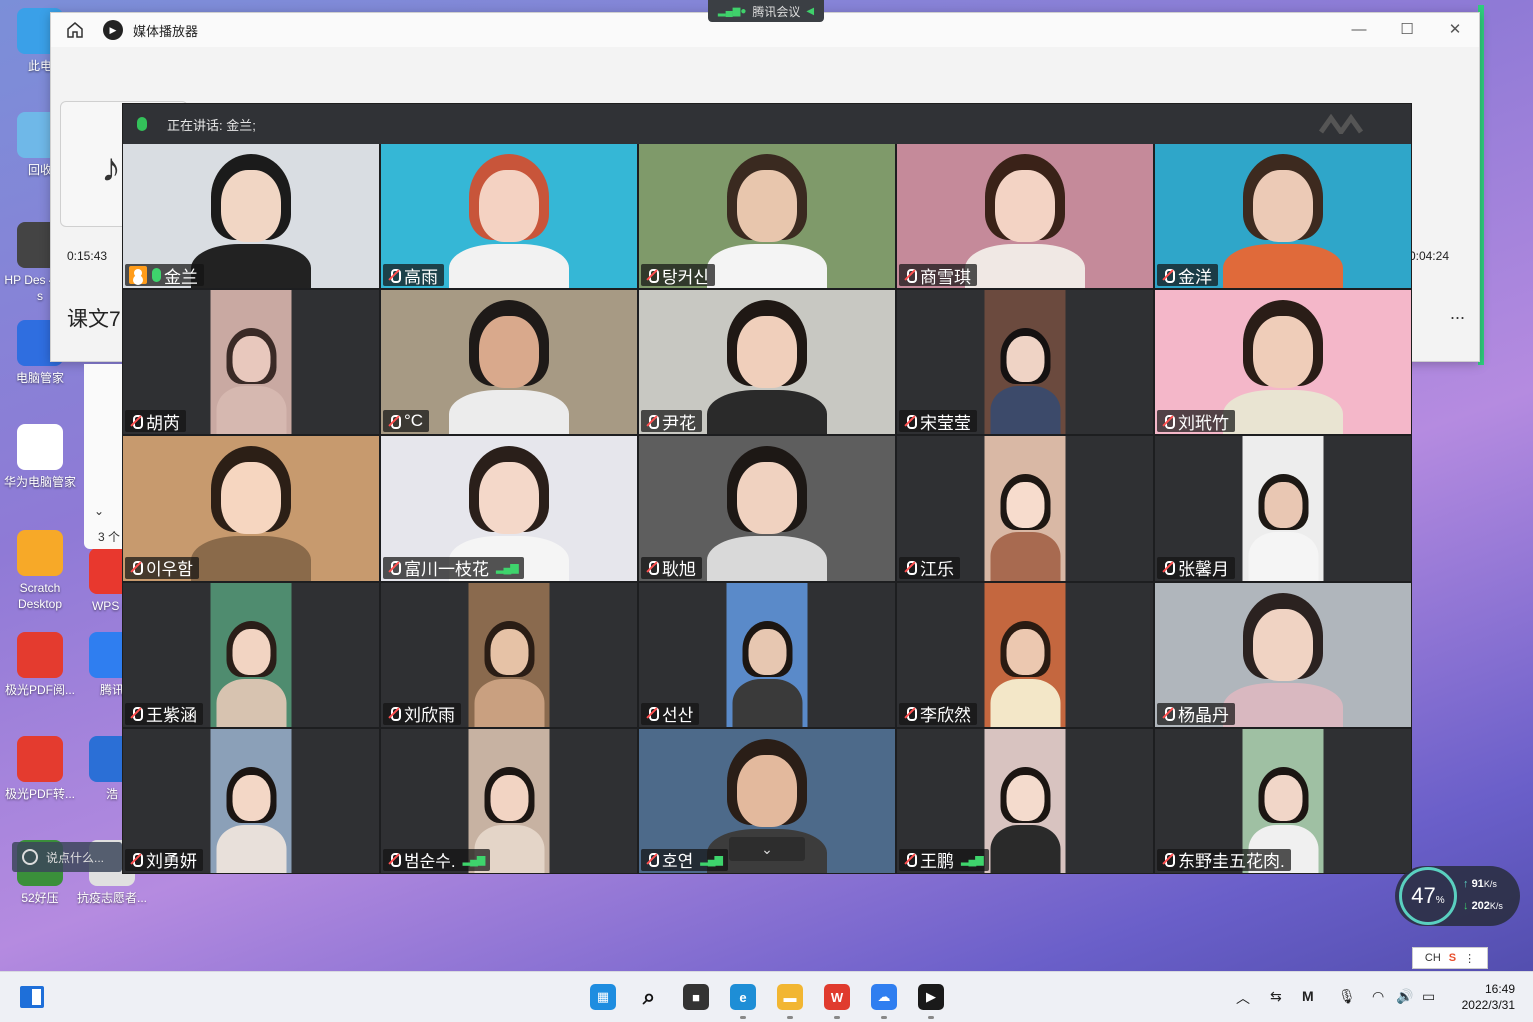  Describe the element at coordinates (1457, 896) in the screenshot. I see `network-speed-widget: 47% ↑ 91K/s ↓ 202K/s` at that location.